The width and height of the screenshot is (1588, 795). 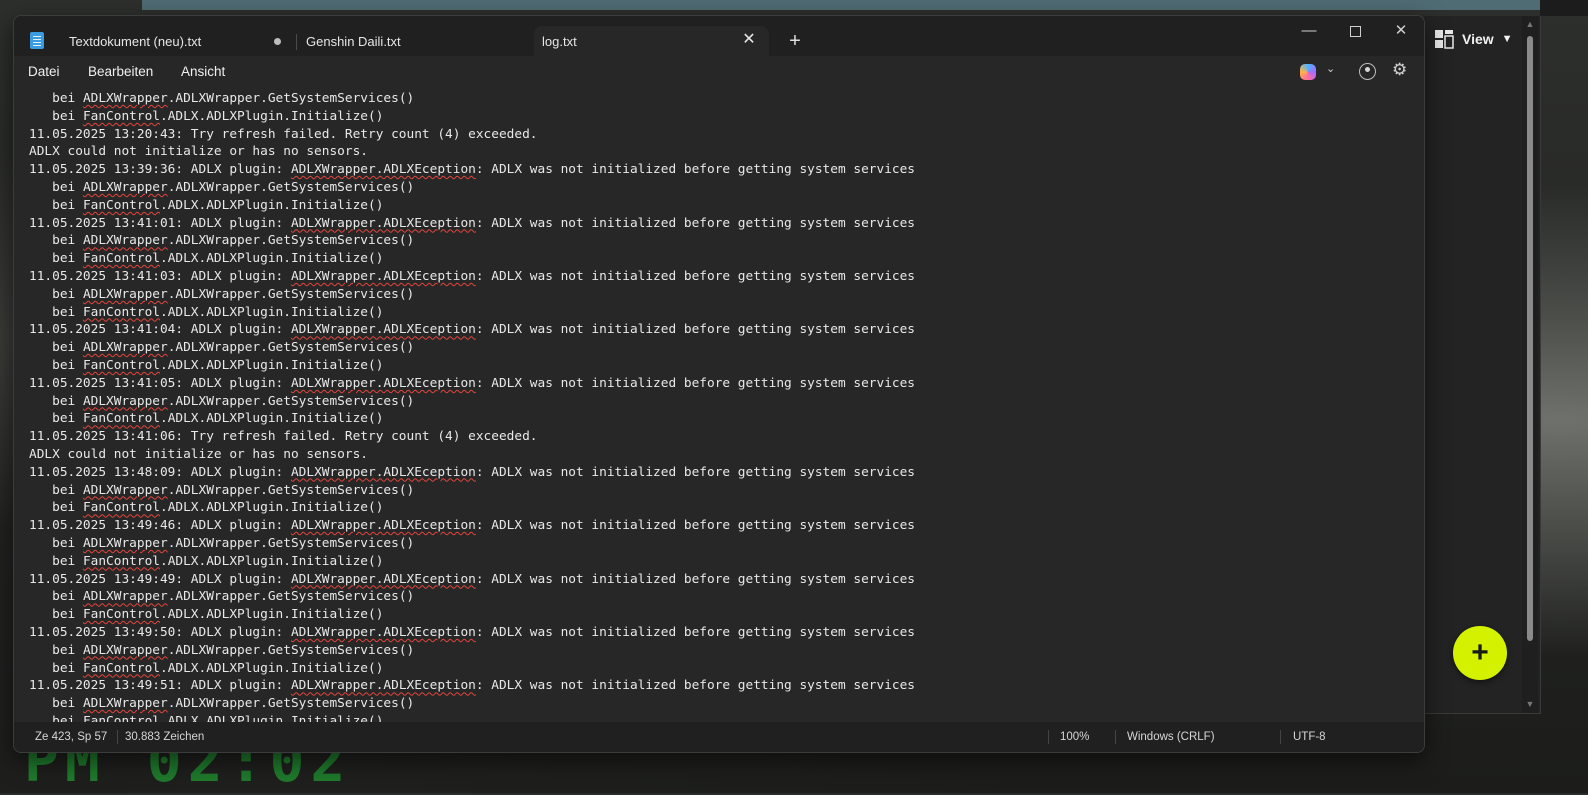 I want to click on log-text: 11.05.2025 13:41:04: ADLX plugin:, so click(x=160, y=330).